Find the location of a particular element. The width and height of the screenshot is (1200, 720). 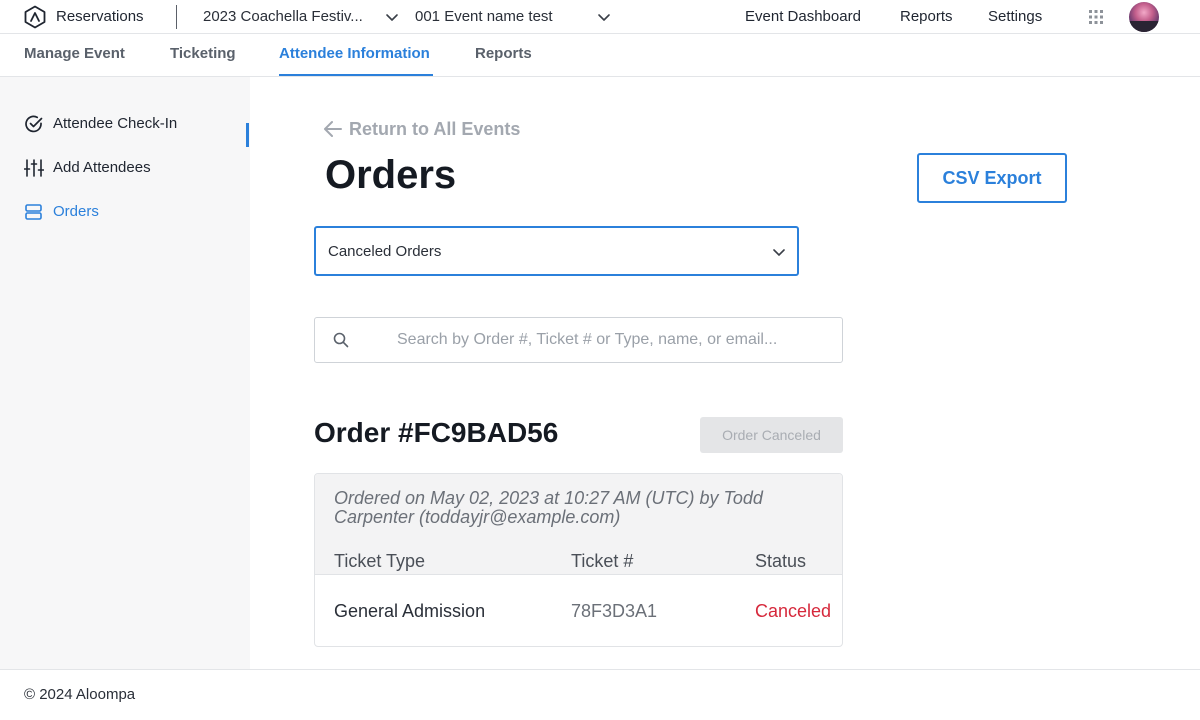

order-filter-select: Canceled Orders is located at coordinates (556, 251).